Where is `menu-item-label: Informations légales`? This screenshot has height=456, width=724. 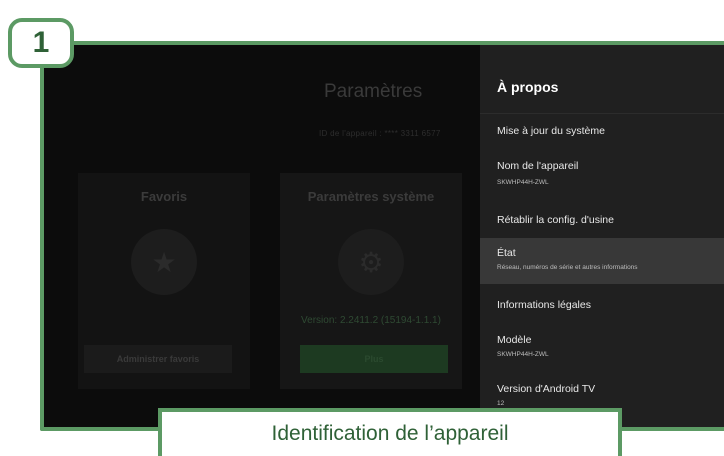
menu-item-label: Informations légales is located at coordinates (544, 305).